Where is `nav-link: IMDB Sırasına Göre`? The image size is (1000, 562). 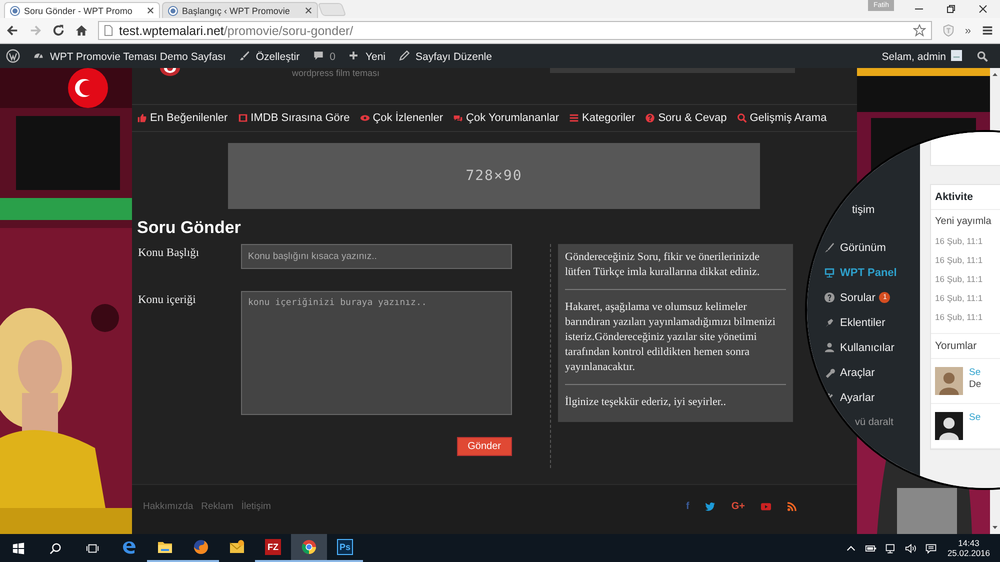 nav-link: IMDB Sırasına Göre is located at coordinates (294, 118).